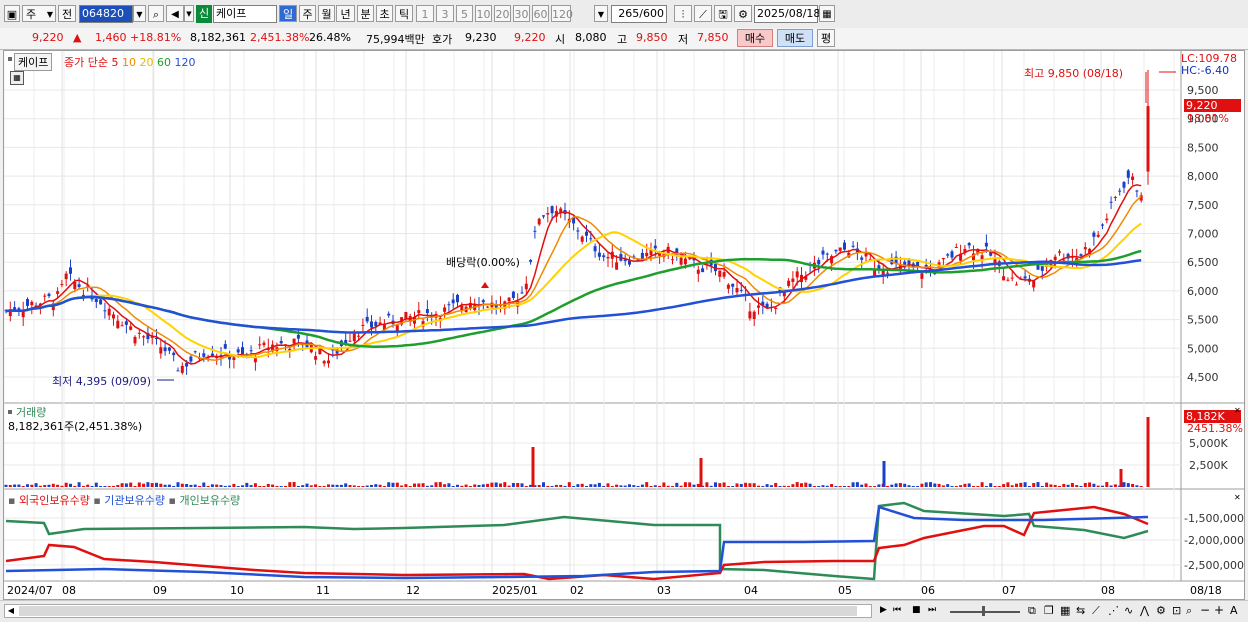 This screenshot has height=622, width=1248. I want to click on fit-icon: ⊡, so click(1176, 610).